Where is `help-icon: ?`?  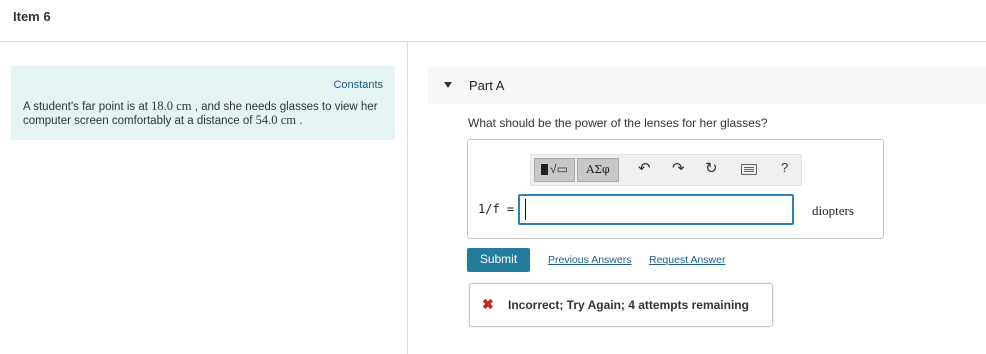 help-icon: ? is located at coordinates (784, 167).